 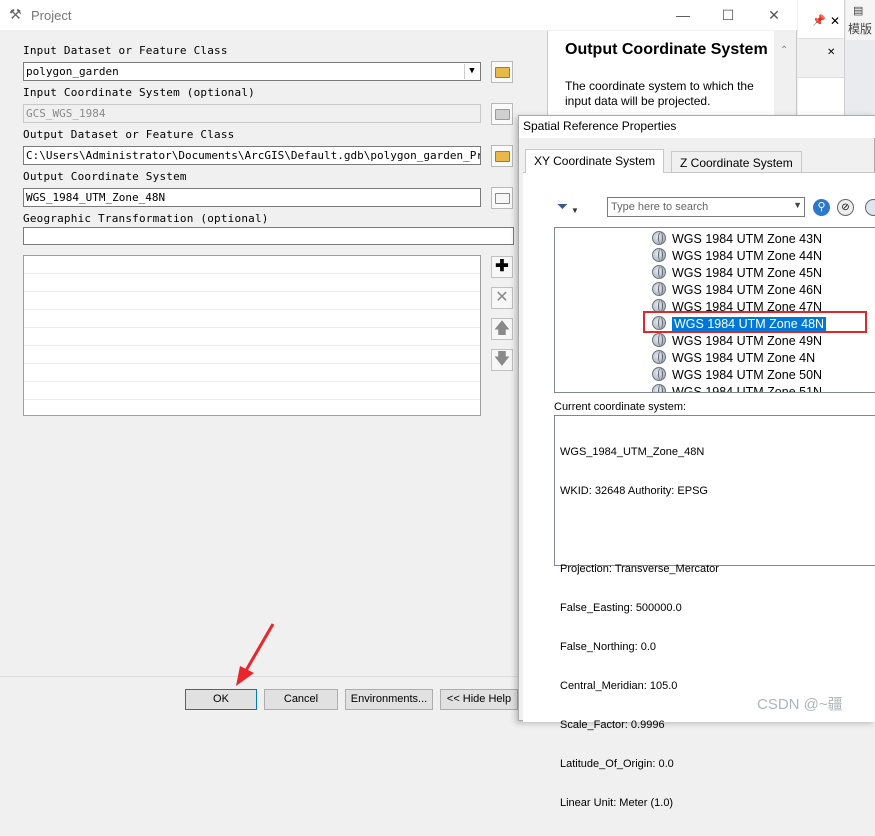 I want to click on tab-xy-coordinate-system: XY Coordinate System, so click(x=595, y=161).